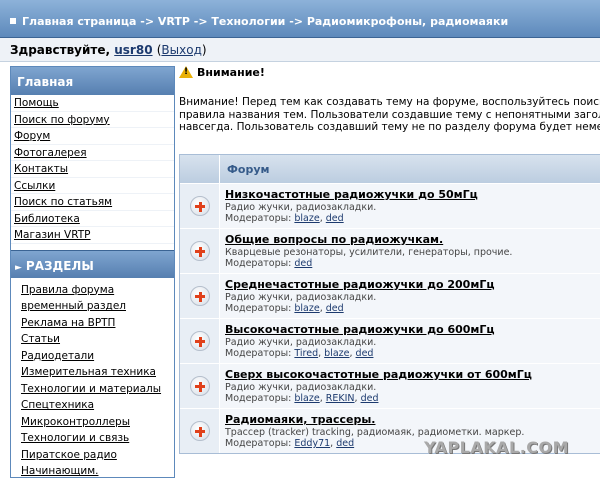 The height and width of the screenshot is (478, 600). I want to click on moderators-line: Модераторы: Tired, blaze, ded, so click(299, 353).